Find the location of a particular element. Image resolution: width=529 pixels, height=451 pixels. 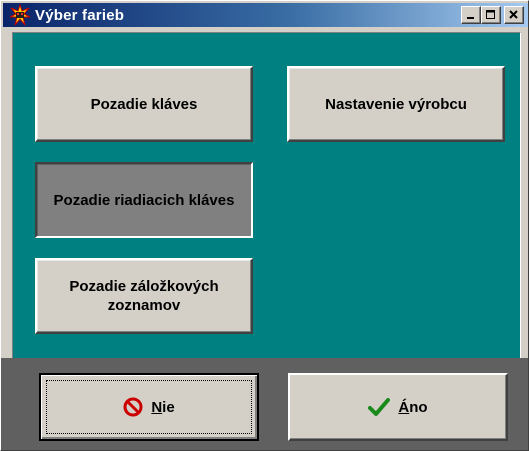

minimize-icon is located at coordinates (470, 18).